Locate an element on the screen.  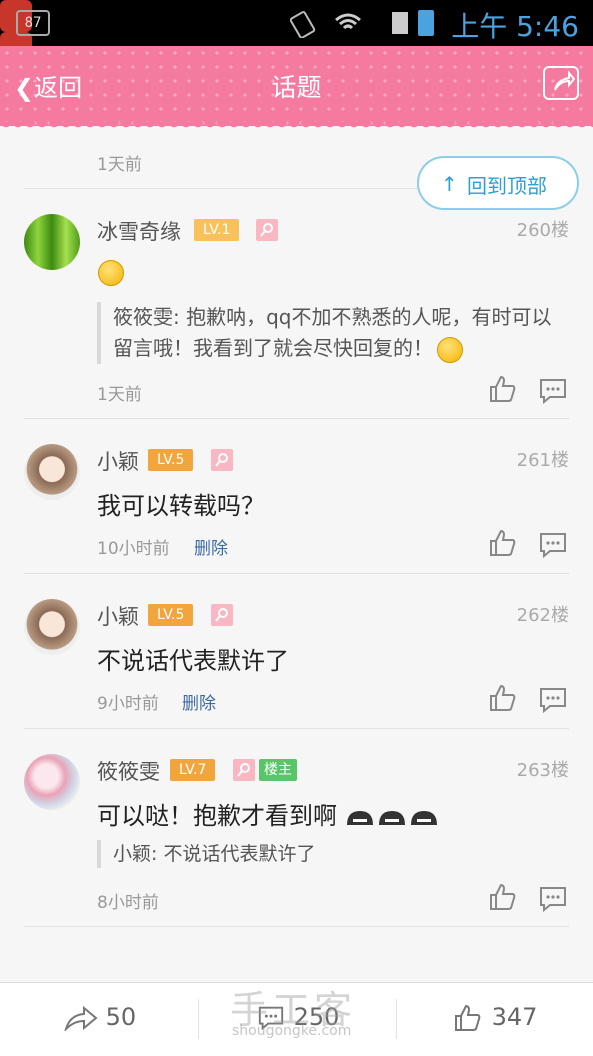
like-count: 347 is located at coordinates (514, 1017).